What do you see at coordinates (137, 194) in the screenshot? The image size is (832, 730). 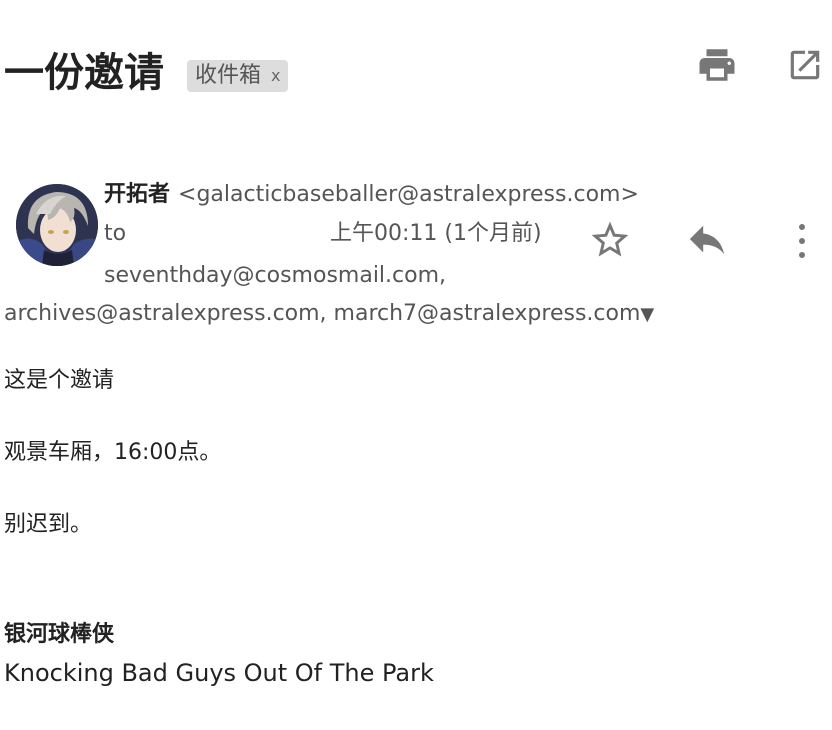 I see `sender-name: 开拓者` at bounding box center [137, 194].